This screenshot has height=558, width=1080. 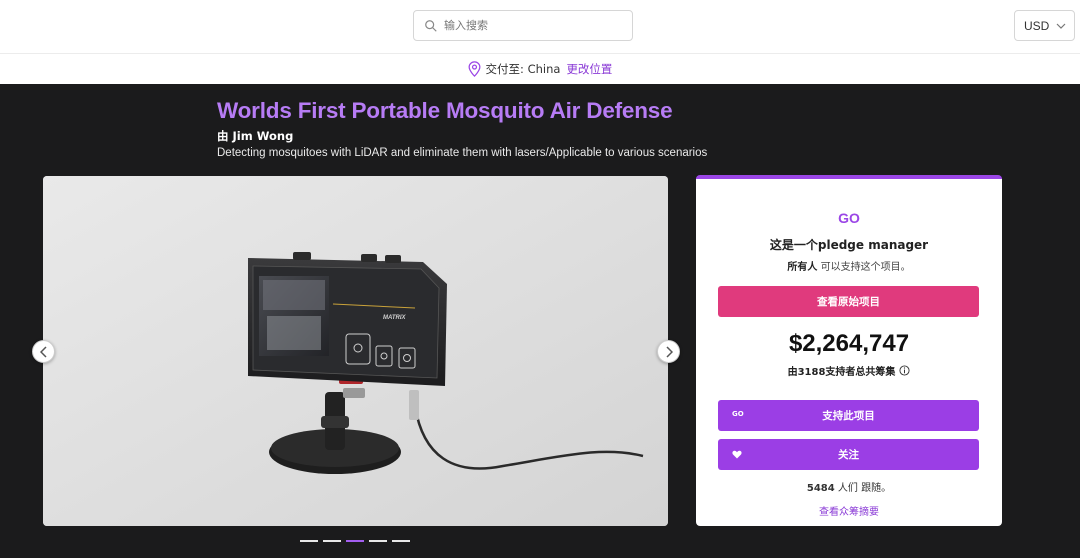 I want to click on gallery-next-button, so click(x=668, y=351).